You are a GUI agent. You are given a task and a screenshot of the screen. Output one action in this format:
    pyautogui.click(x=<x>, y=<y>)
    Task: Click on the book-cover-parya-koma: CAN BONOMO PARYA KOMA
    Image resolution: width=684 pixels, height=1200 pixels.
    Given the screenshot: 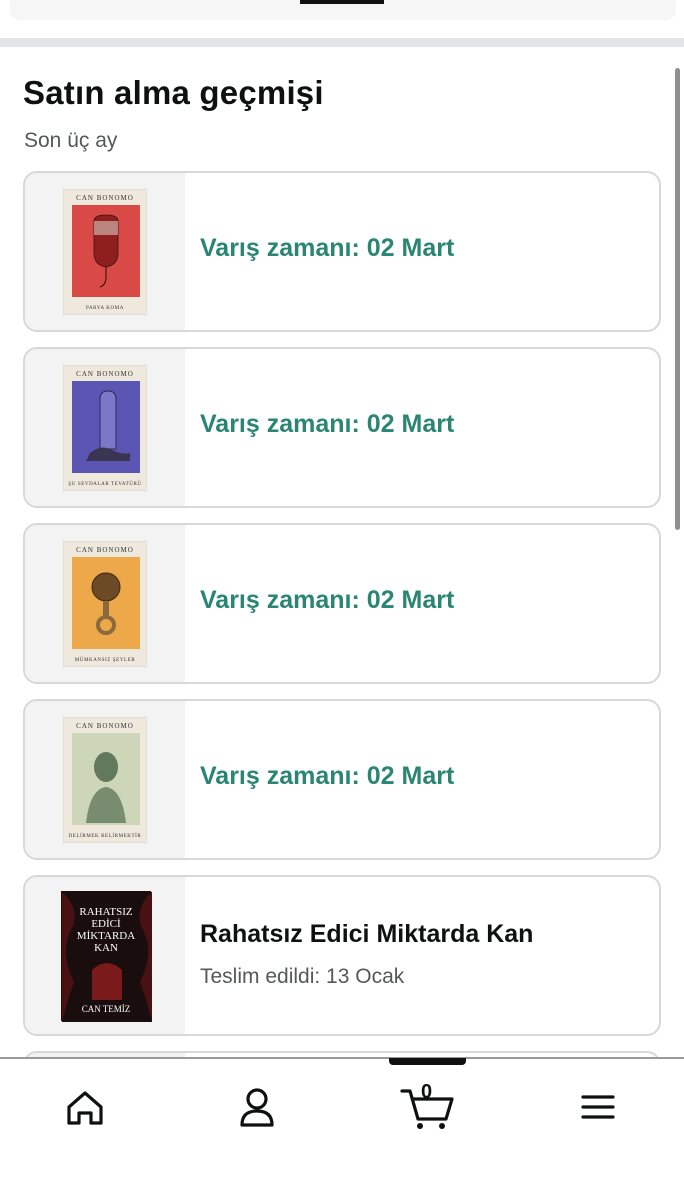 What is the action you would take?
    pyautogui.click(x=105, y=252)
    